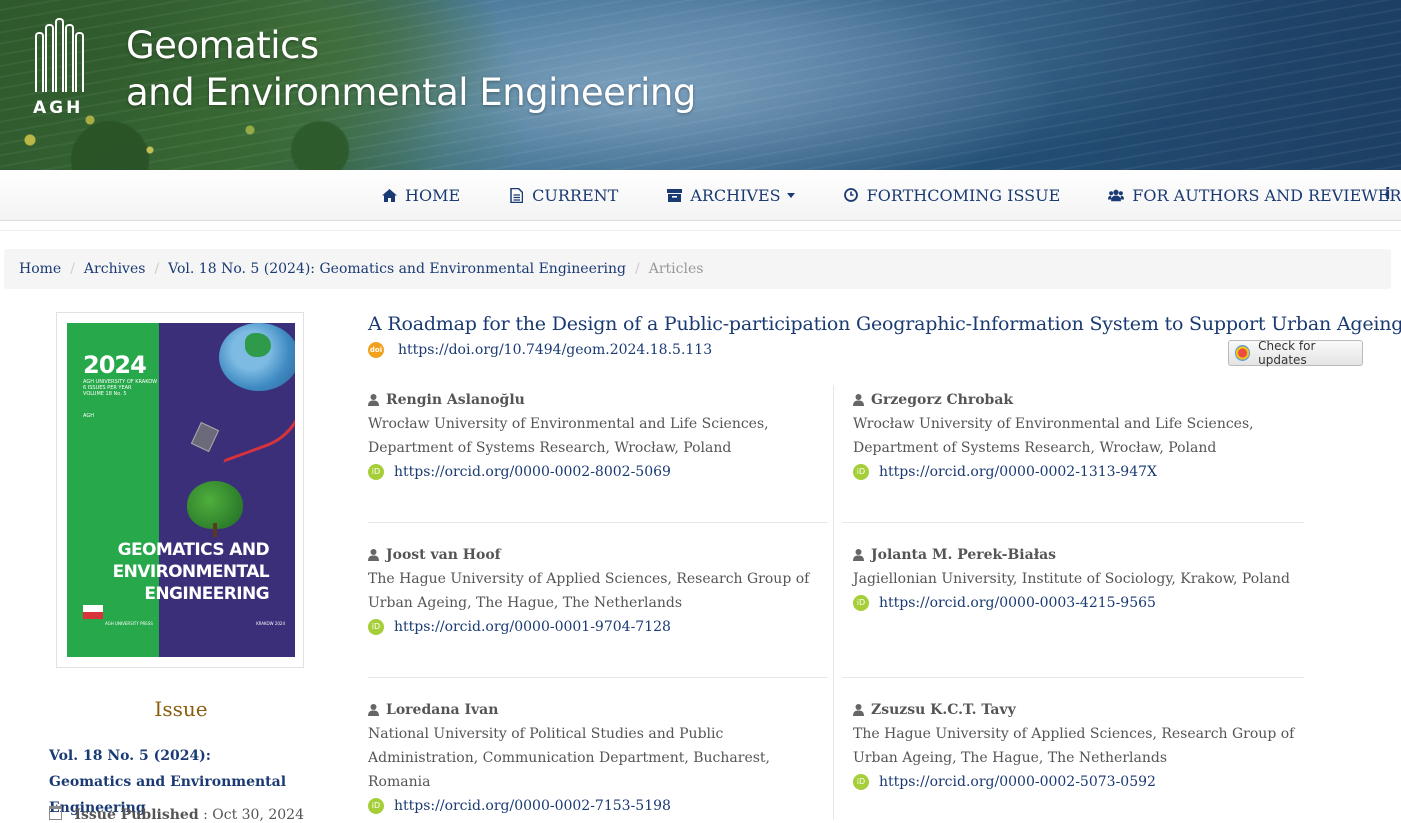  What do you see at coordinates (1078, 400) in the screenshot?
I see `author-name: Grzegorz Chrobak` at bounding box center [1078, 400].